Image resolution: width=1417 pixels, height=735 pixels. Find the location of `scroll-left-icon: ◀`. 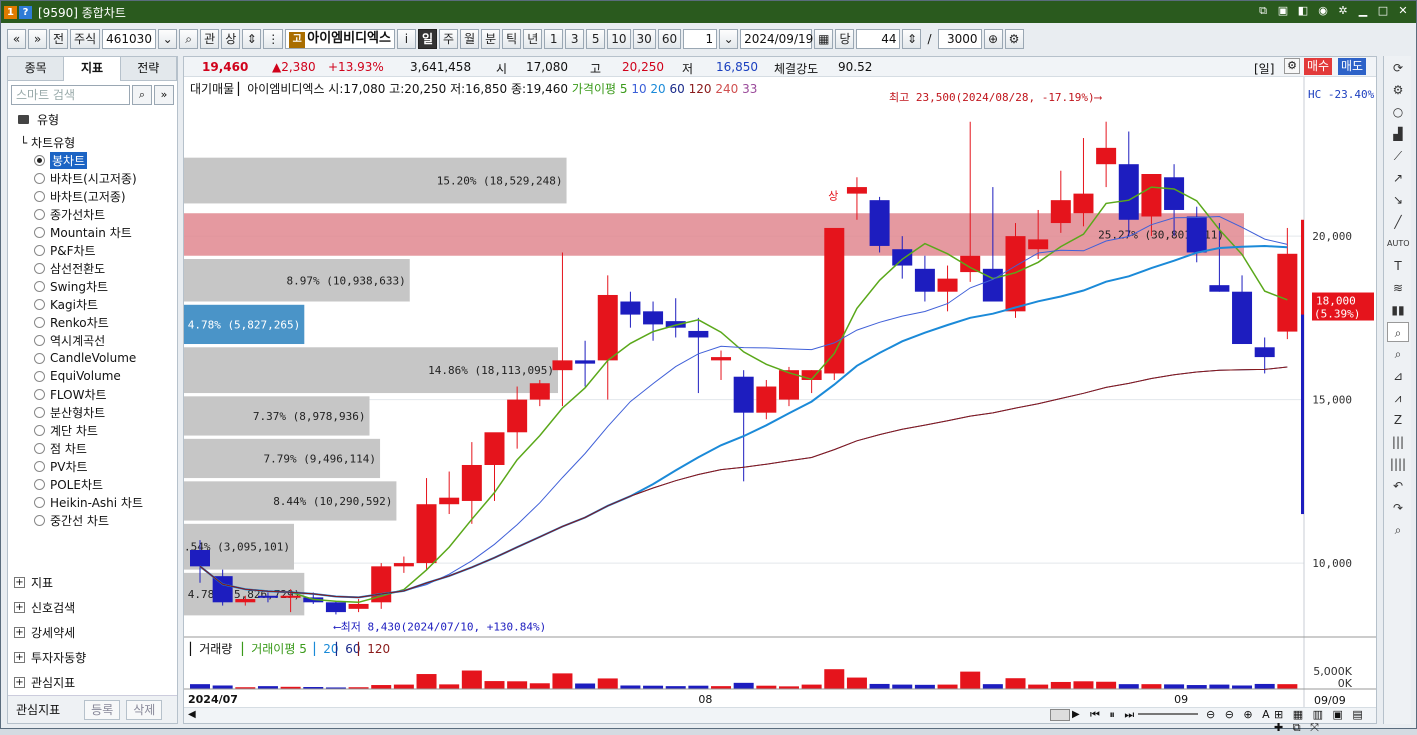

scroll-left-icon: ◀ is located at coordinates (192, 714).